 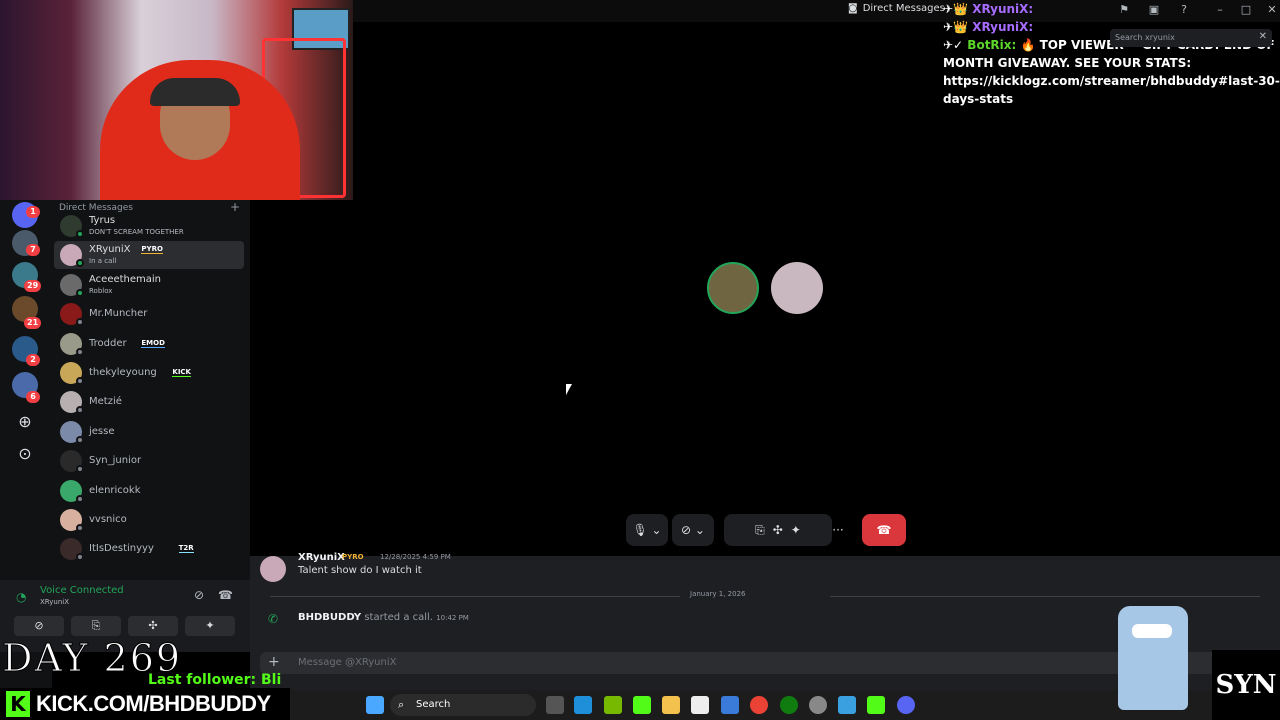 I want to click on dm-name: elenricokk, so click(x=115, y=490).